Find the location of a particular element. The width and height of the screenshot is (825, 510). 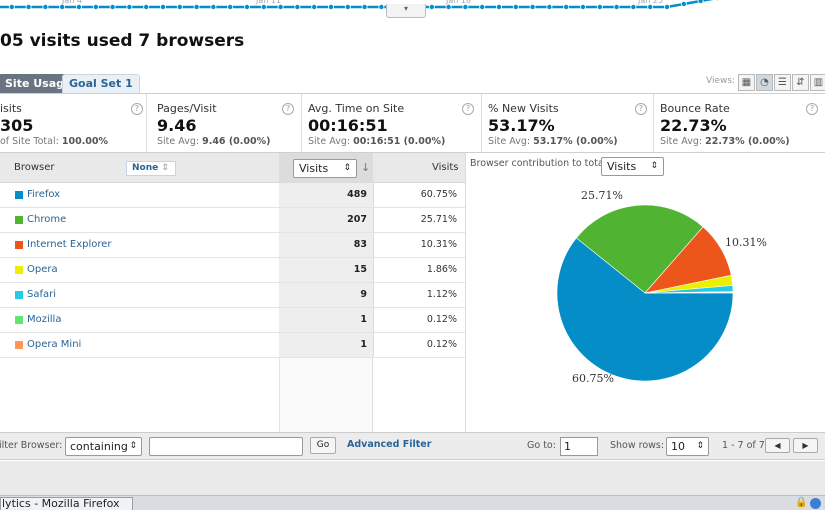

browser-cell: Firefox is located at coordinates (139, 195).